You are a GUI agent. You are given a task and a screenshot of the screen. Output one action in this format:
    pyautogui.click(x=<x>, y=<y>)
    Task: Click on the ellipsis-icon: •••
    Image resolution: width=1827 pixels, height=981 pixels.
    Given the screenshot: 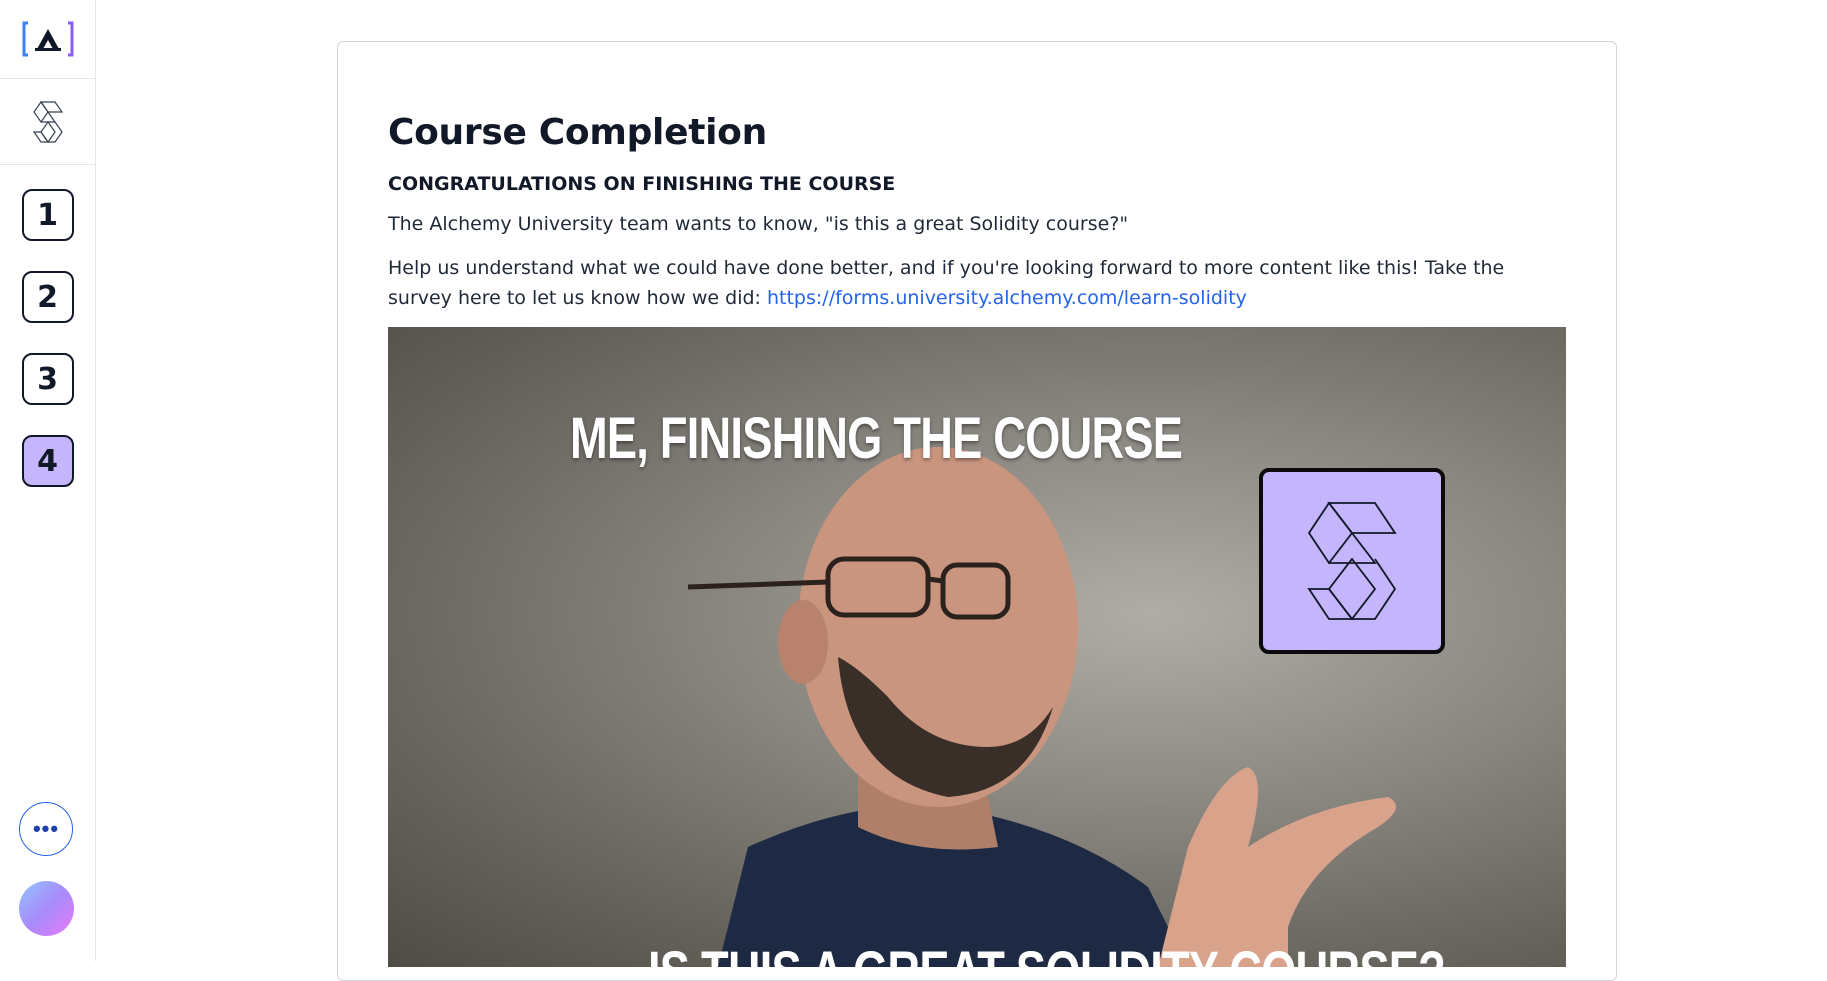 What is the action you would take?
    pyautogui.click(x=46, y=828)
    